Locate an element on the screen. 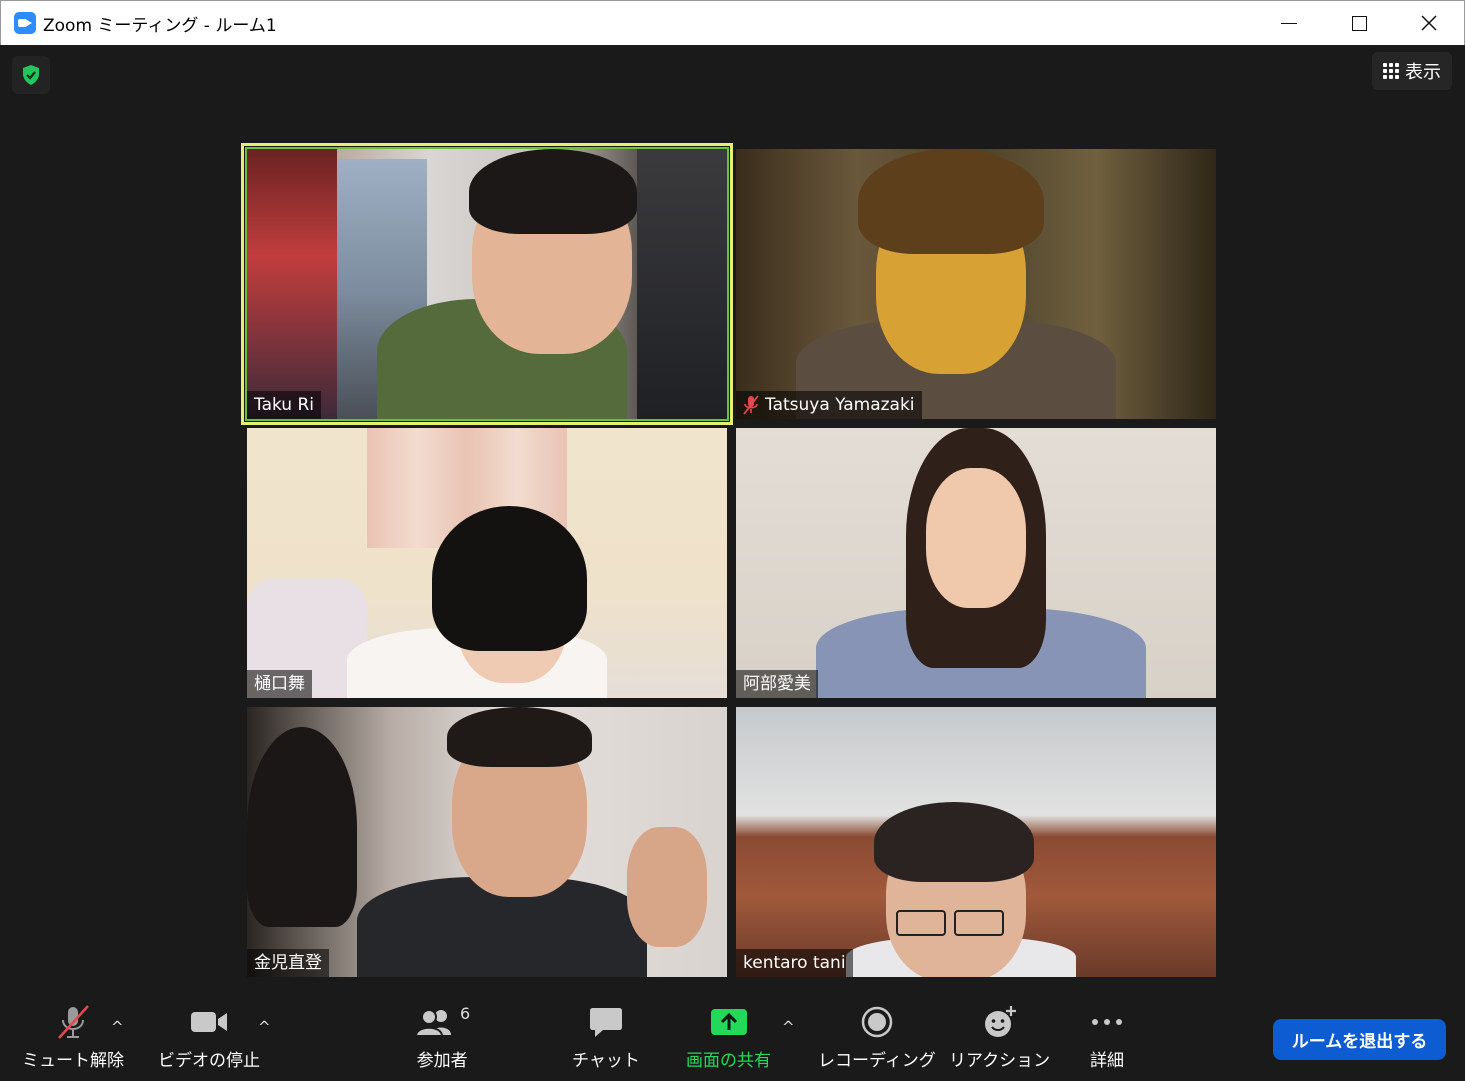  shield-check-icon is located at coordinates (31, 75).